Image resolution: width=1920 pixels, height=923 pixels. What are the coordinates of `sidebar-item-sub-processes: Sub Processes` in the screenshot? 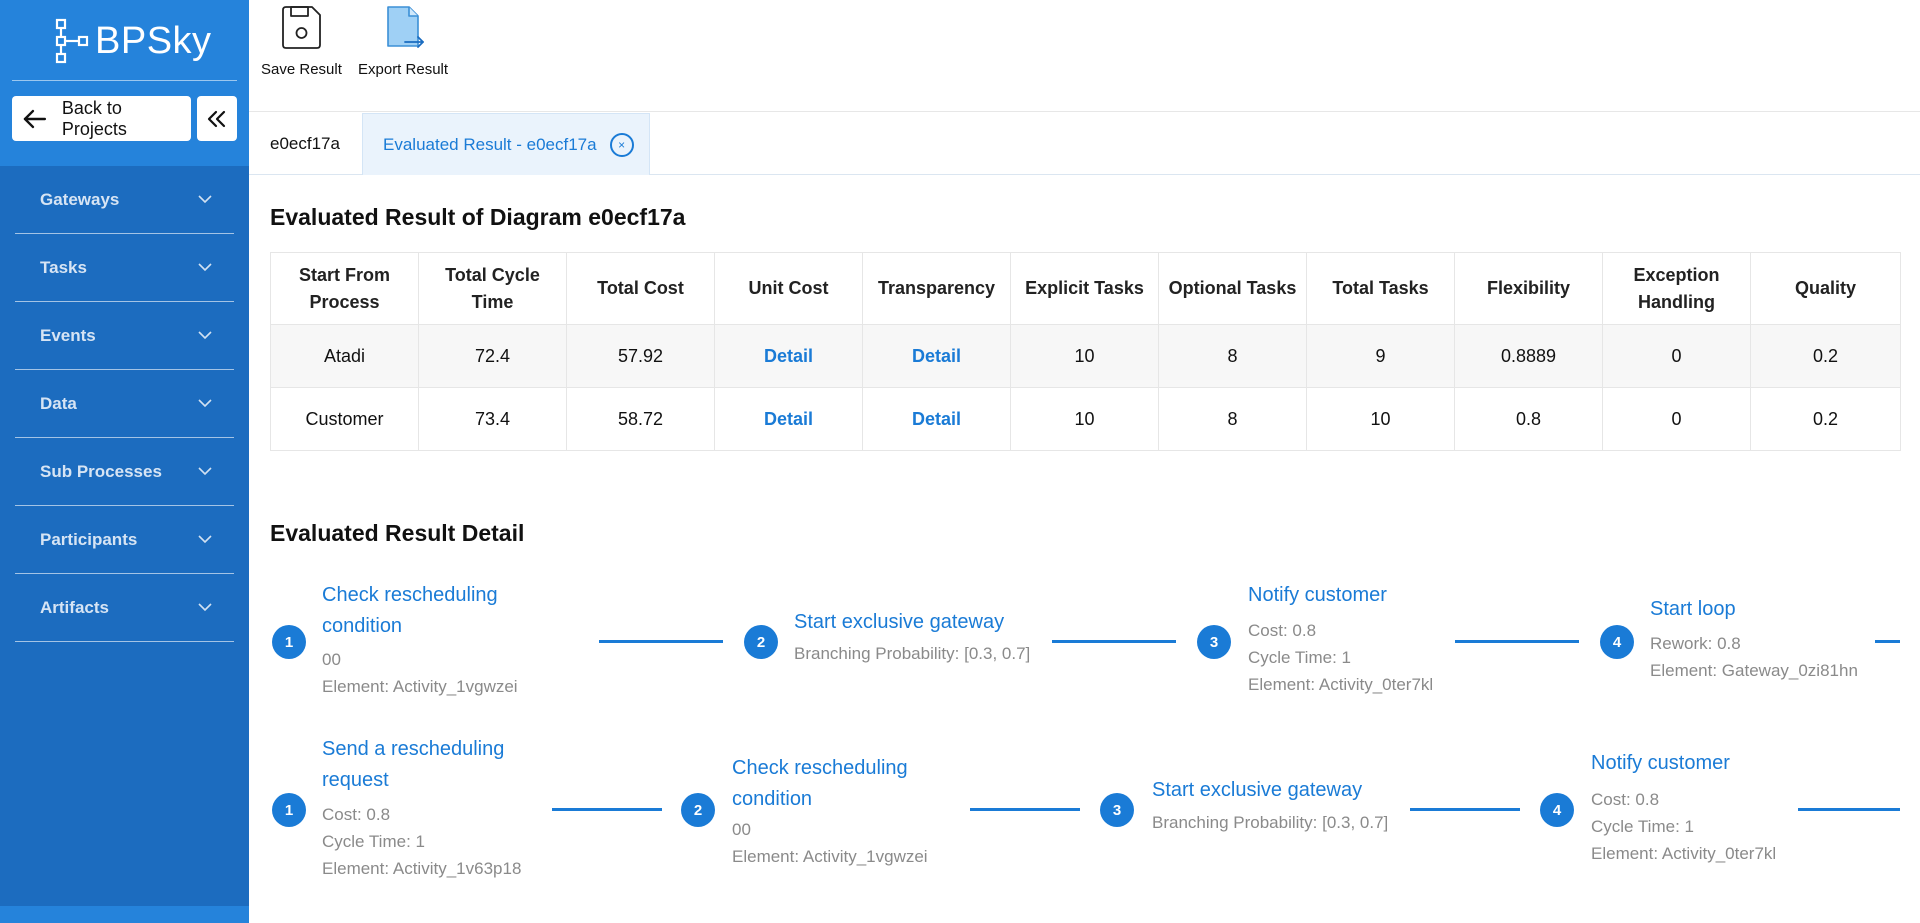 It's located at (124, 472).